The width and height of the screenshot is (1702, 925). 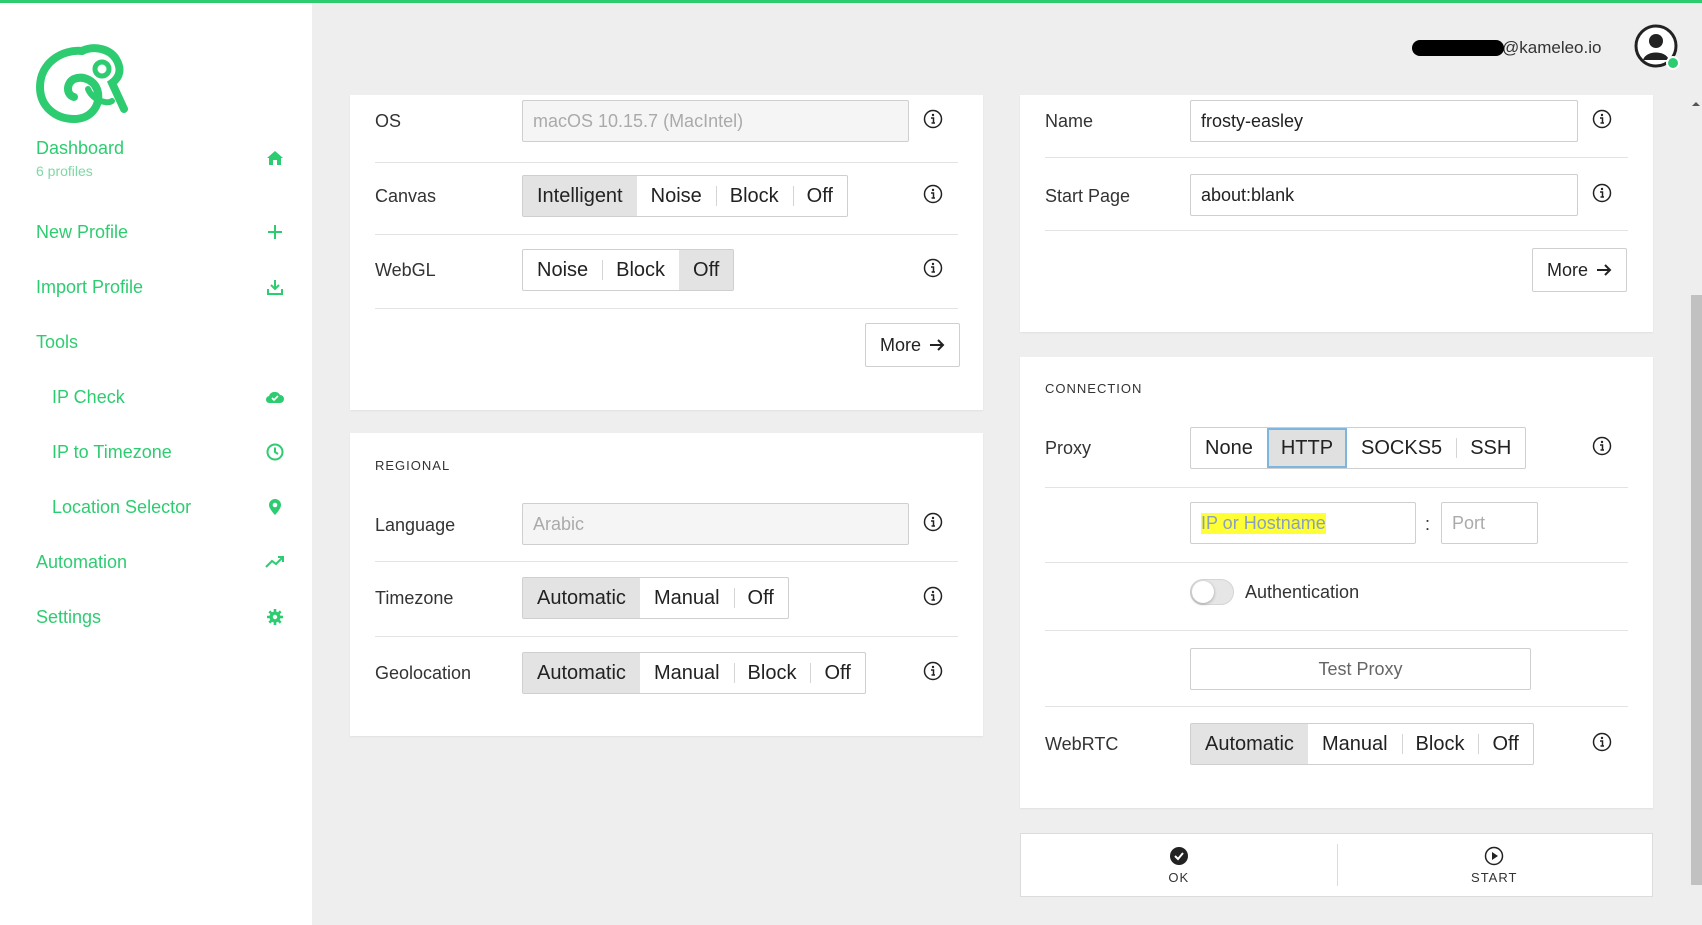 I want to click on map-pin-icon, so click(x=275, y=507).